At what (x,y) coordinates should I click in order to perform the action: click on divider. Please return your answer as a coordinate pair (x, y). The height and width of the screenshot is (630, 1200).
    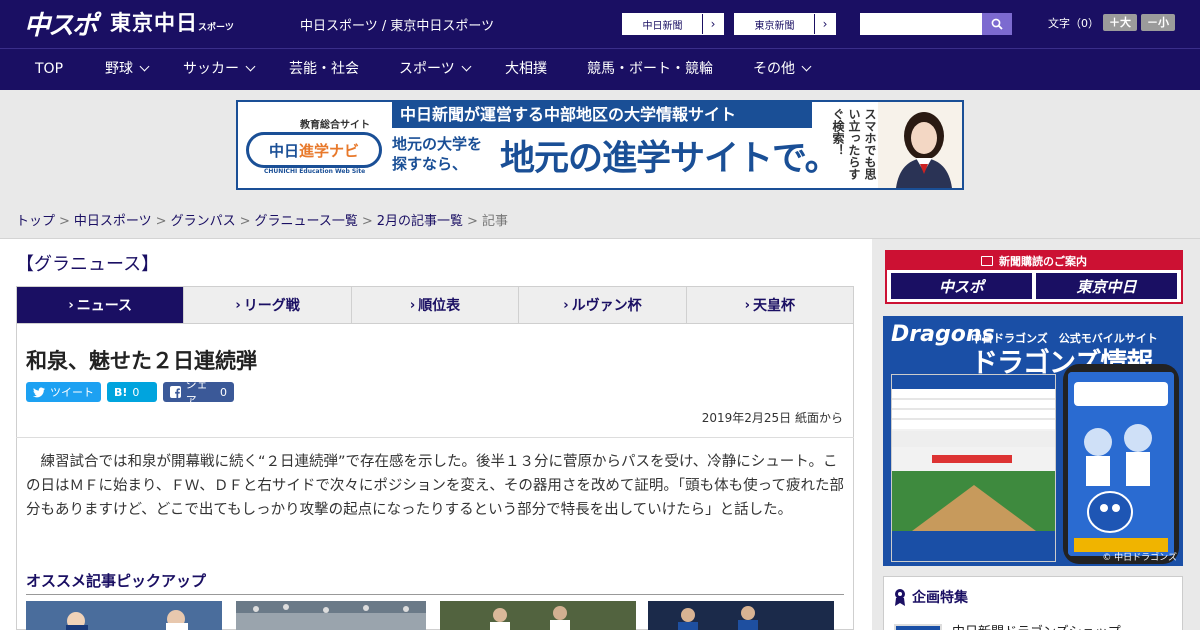
    Looking at the image, I should click on (435, 437).